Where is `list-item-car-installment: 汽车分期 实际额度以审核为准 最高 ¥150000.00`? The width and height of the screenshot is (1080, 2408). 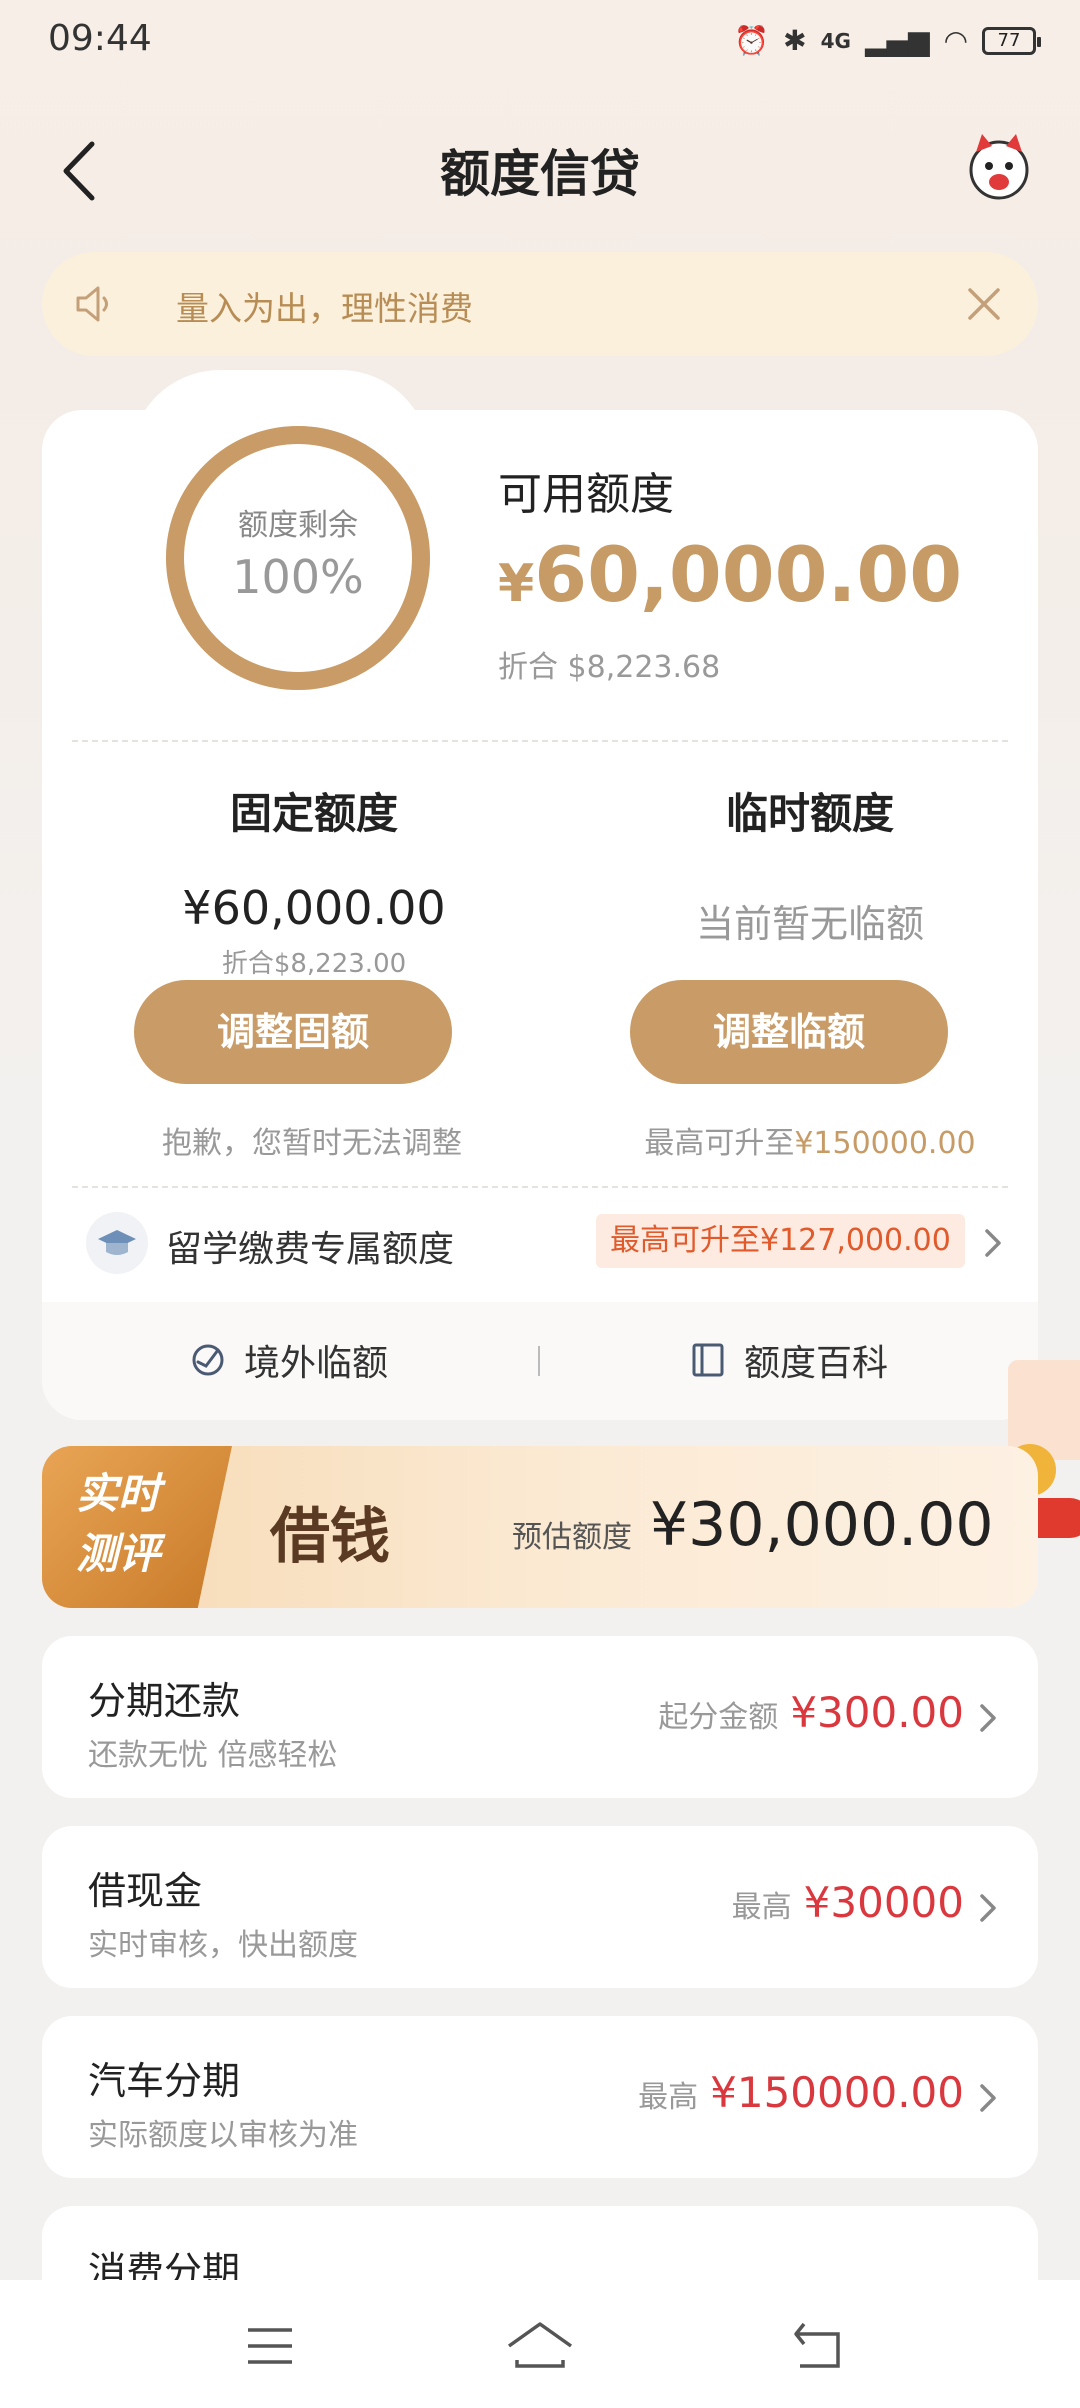 list-item-car-installment: 汽车分期 实际额度以审核为准 最高 ¥150000.00 is located at coordinates (540, 2097).